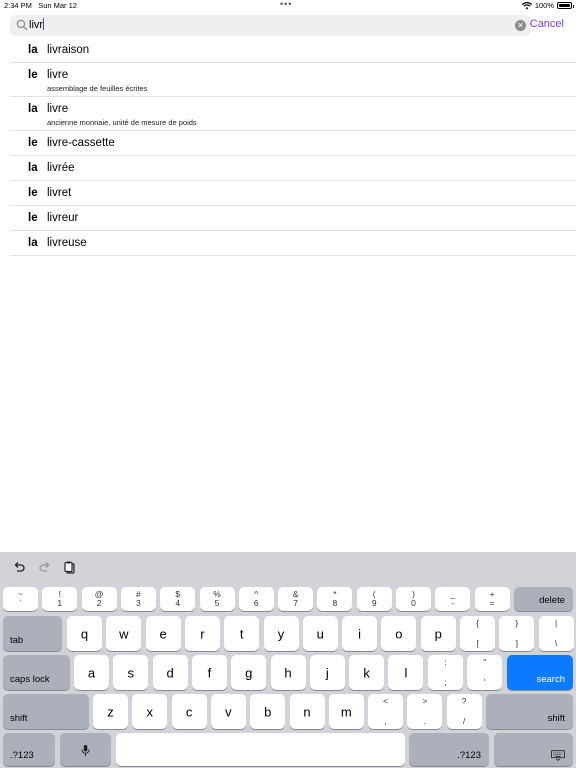 The height and width of the screenshot is (768, 576). I want to click on redo-icon, so click(45, 568).